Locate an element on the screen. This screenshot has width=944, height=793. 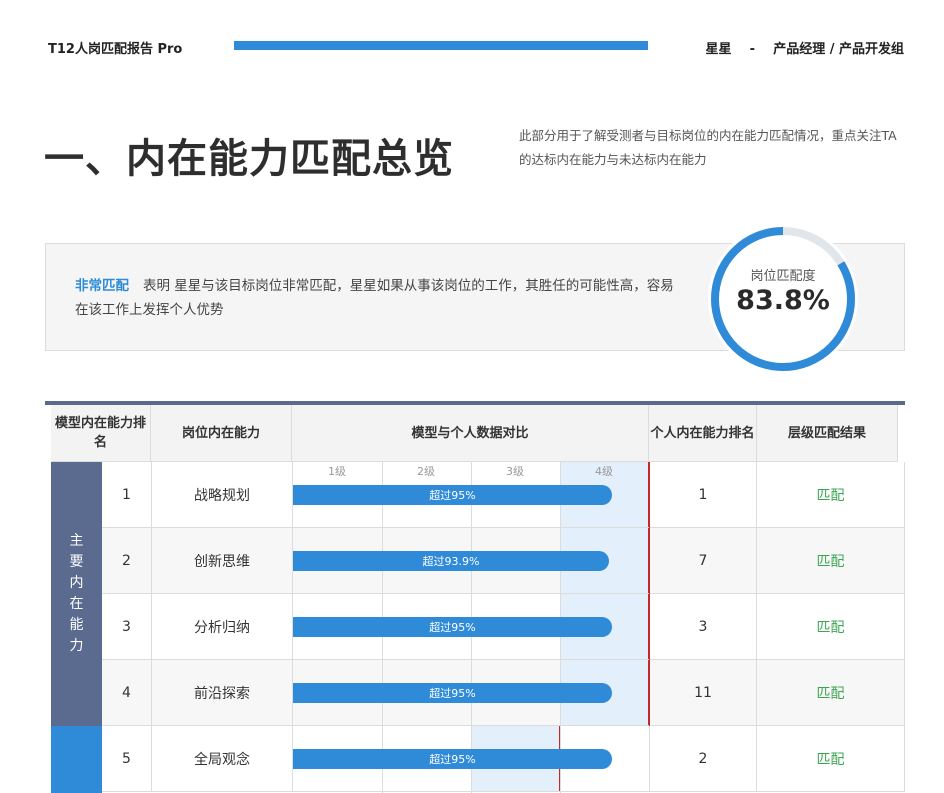
role-name: 产品经理 / 产品开发组 is located at coordinates (838, 49).